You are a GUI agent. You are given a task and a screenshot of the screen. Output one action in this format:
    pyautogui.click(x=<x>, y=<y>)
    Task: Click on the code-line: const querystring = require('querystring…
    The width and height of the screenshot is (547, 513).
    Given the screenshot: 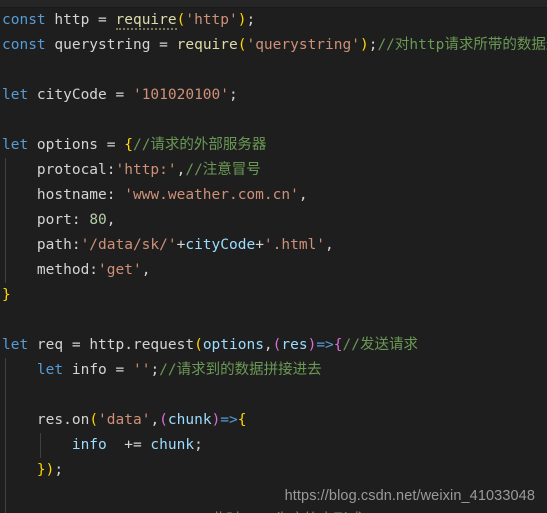 What is the action you would take?
    pyautogui.click(x=273, y=45)
    